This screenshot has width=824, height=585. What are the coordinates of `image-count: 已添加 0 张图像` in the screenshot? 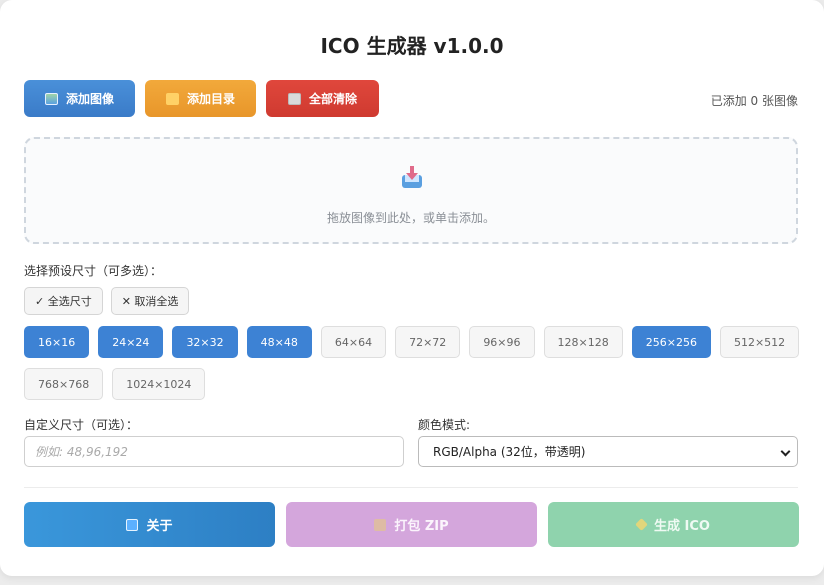 It's located at (754, 101).